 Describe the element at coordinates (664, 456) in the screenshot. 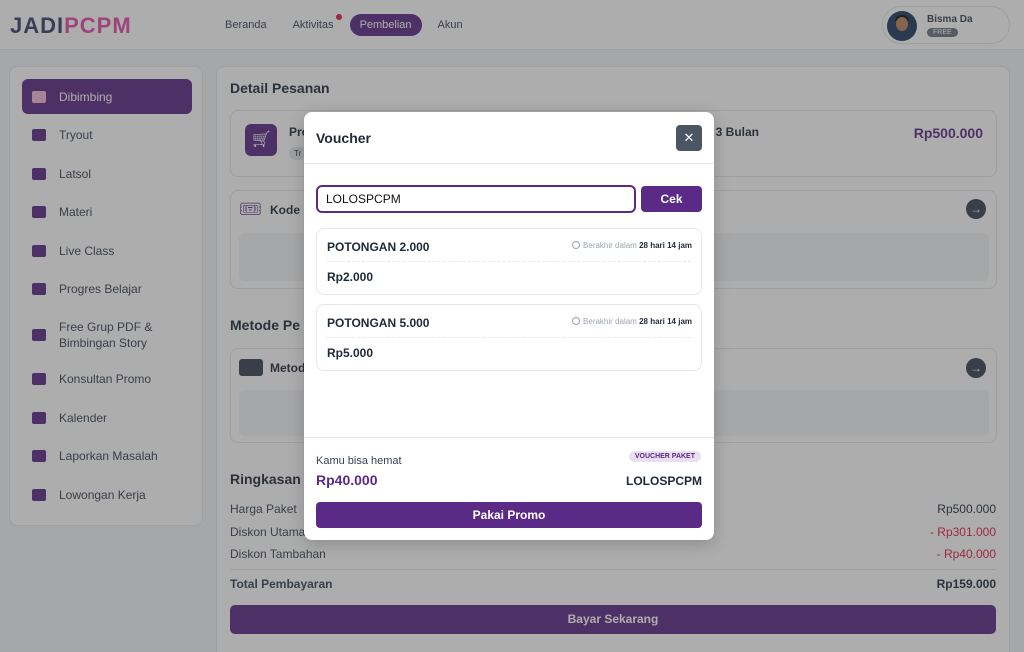

I see `voucher-type-badge: VOUCHER PAKET` at that location.